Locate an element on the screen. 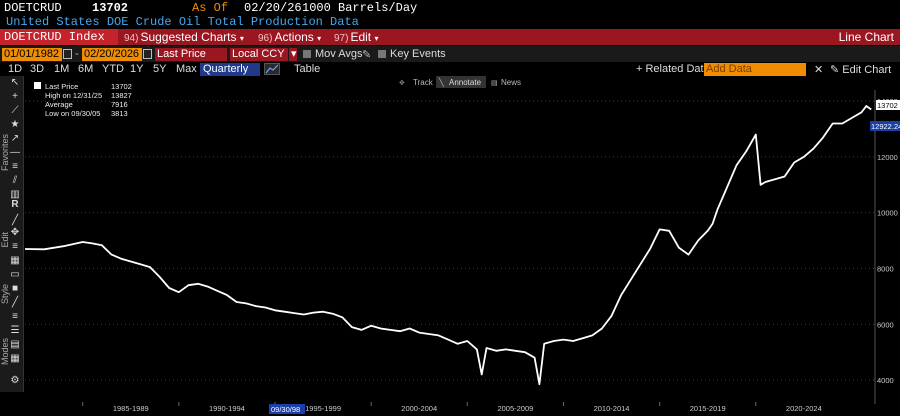 The image size is (900, 416). crosshair-icon: + is located at coordinates (15, 97).